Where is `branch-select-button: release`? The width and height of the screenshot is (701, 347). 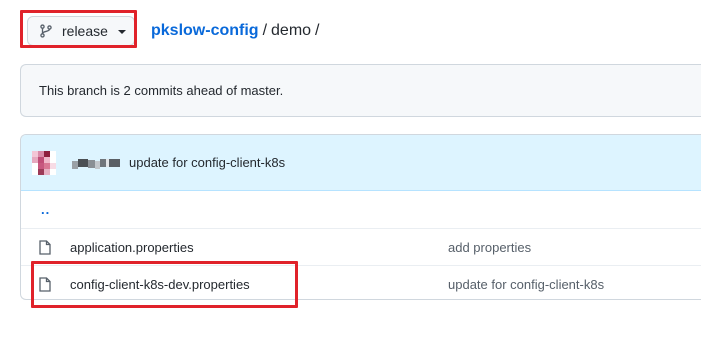
branch-select-button: release is located at coordinates (81, 31).